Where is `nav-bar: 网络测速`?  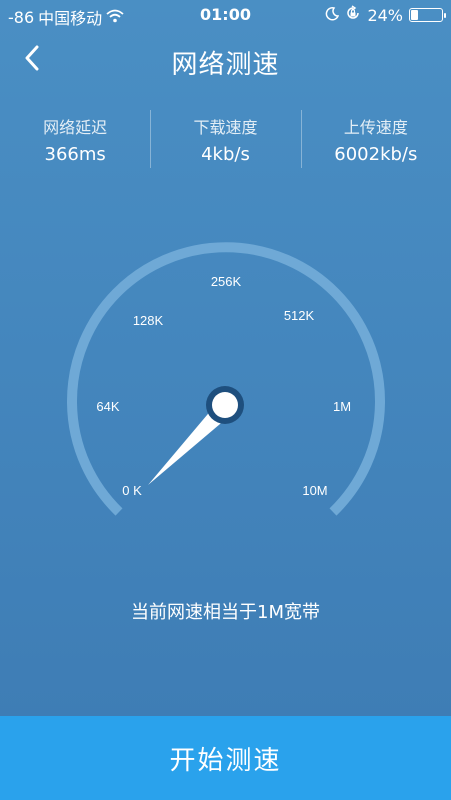 nav-bar: 网络测速 is located at coordinates (225, 60).